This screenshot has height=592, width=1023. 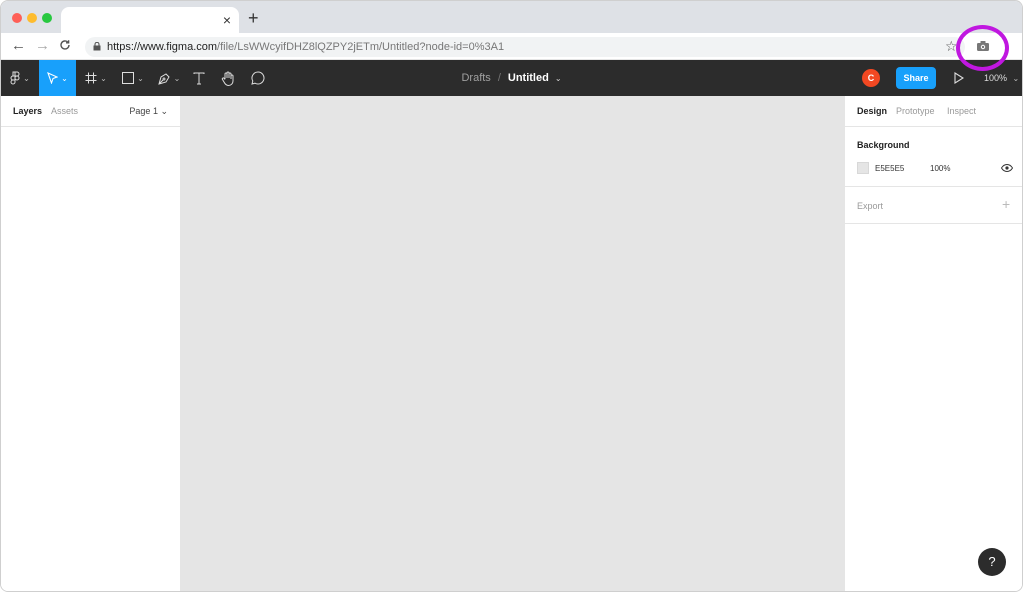 What do you see at coordinates (91, 343) in the screenshot?
I see `layers-panel: Layers Assets Page 1 ⌄` at bounding box center [91, 343].